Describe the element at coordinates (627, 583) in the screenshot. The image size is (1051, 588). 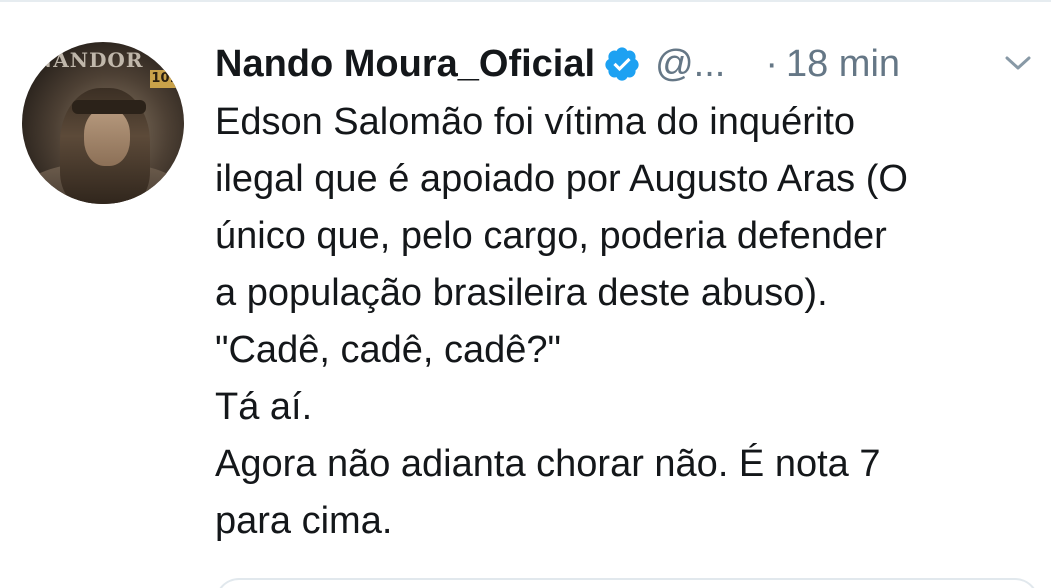
I see `quoted-card-edge` at that location.